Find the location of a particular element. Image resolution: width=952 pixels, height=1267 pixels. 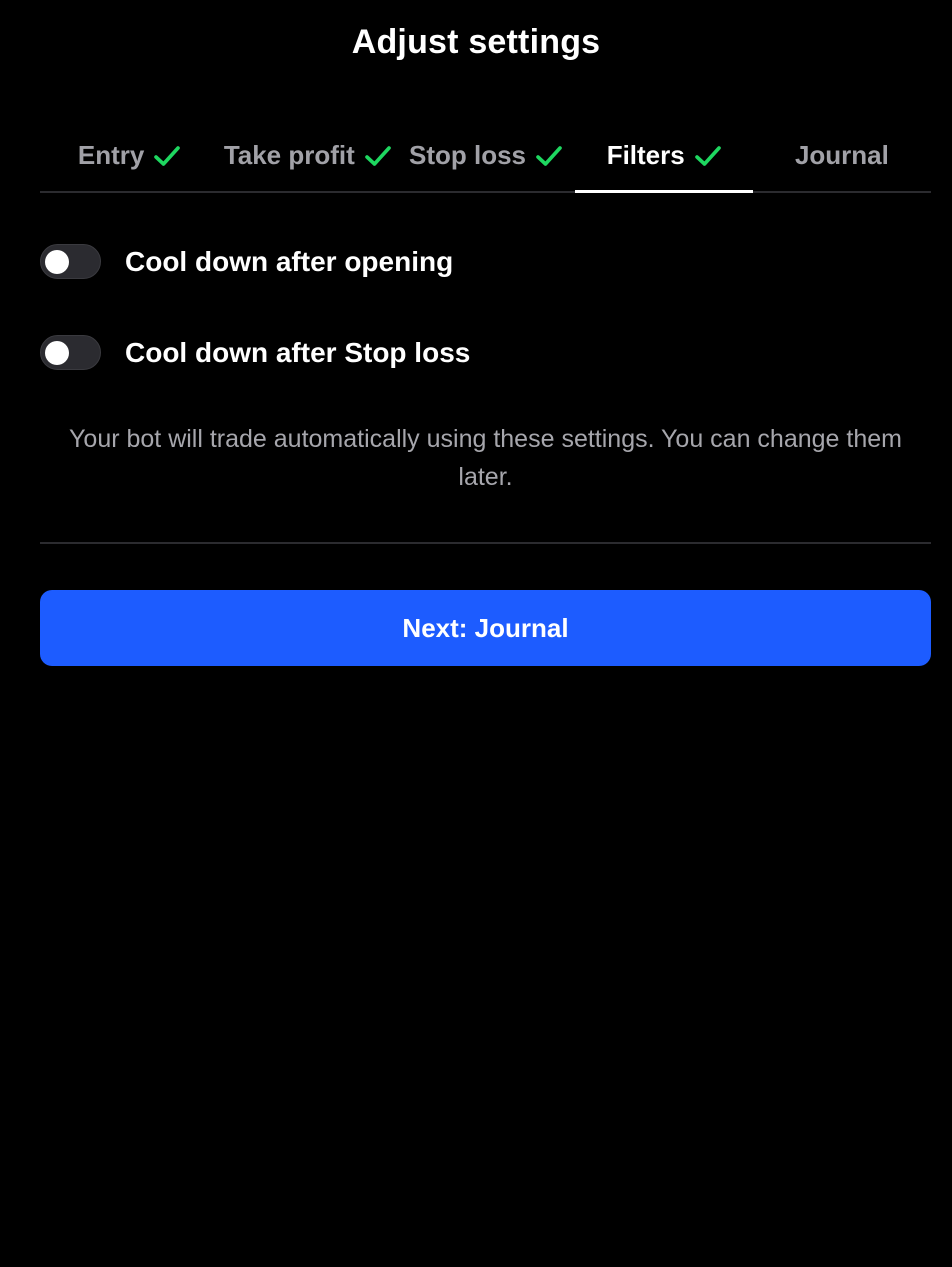

cooldown-after-opening-label: Cool down after opening is located at coordinates (289, 261).